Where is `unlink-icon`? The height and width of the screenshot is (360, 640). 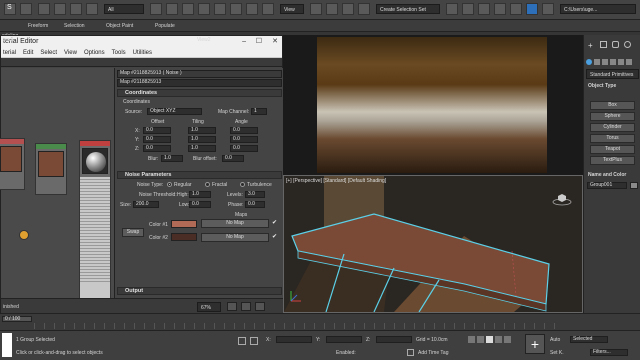
unlink-icon is located at coordinates (60, 9).